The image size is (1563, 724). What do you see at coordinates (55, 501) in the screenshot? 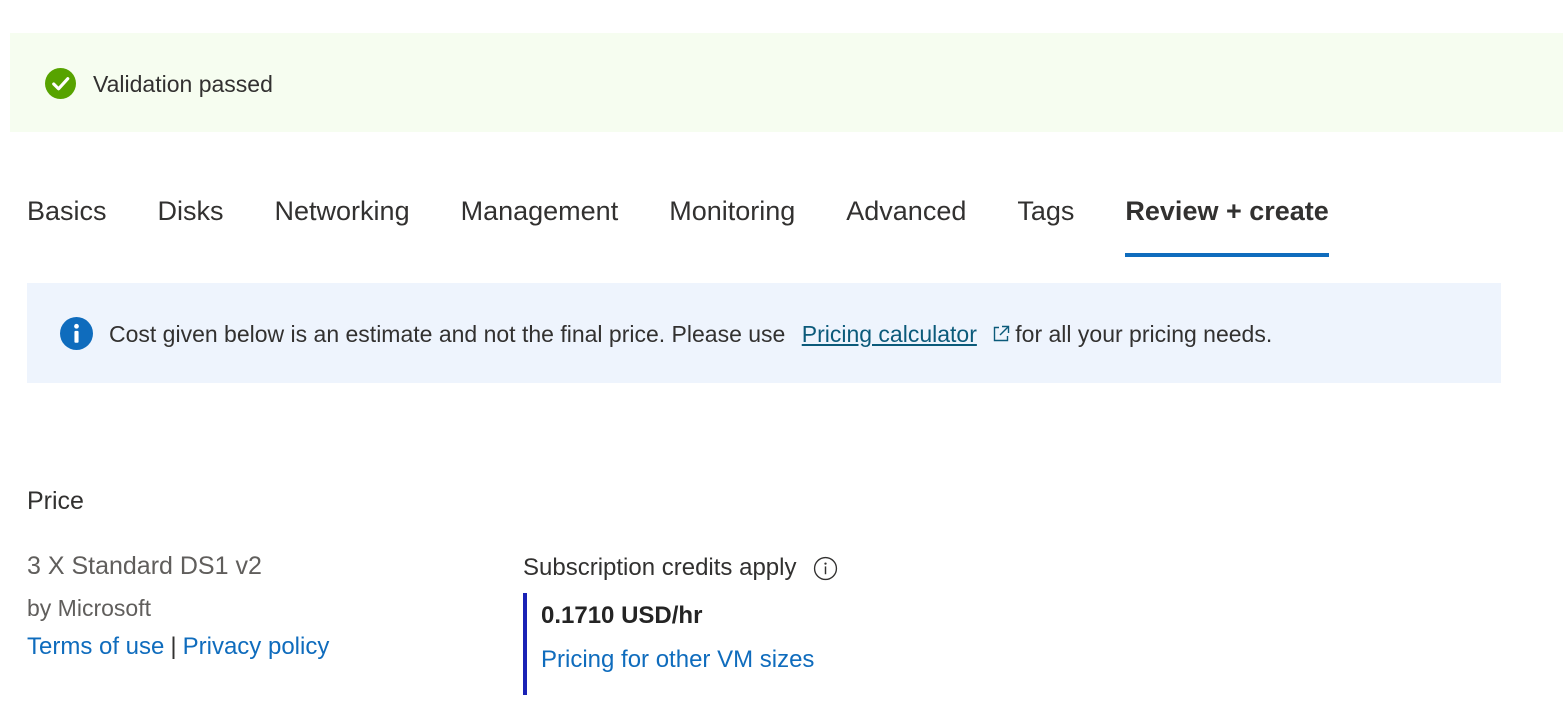
I see `price-heading: Price` at bounding box center [55, 501].